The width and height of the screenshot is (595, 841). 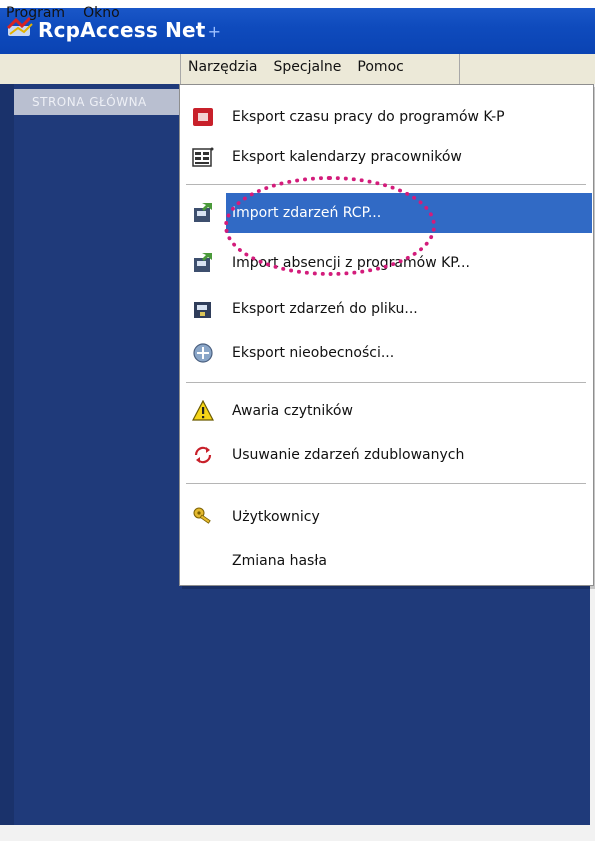 I want to click on menu-item-label: Użytkownicy, so click(x=276, y=517).